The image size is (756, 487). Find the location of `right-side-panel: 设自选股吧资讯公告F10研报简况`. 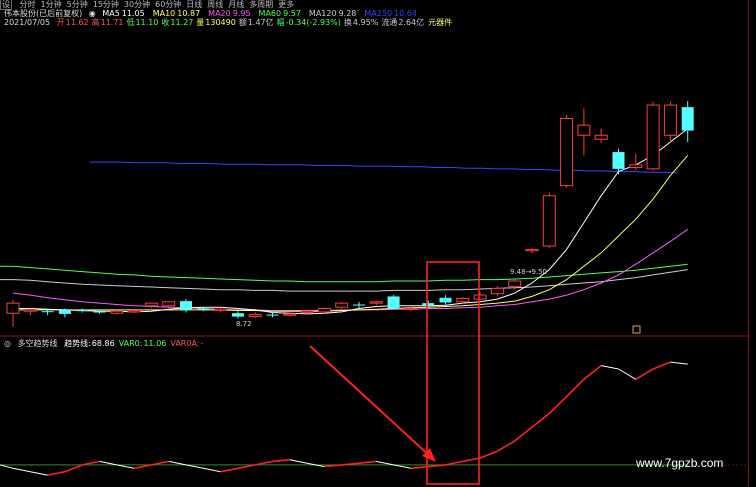

right-side-panel: 设自选股吧资讯公告F10研报简况 is located at coordinates (752, 243).